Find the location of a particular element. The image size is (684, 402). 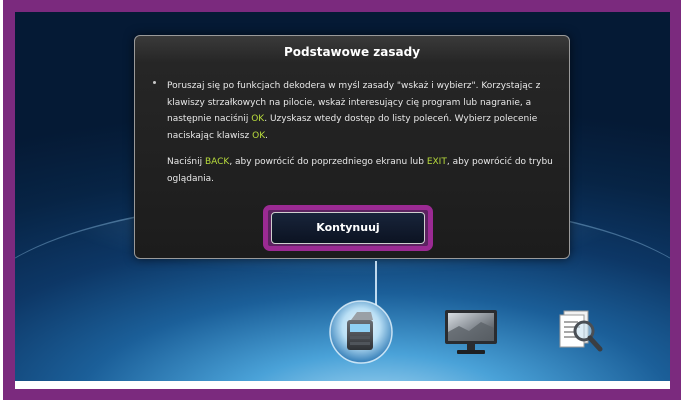

bullet-icon is located at coordinates (154, 82).